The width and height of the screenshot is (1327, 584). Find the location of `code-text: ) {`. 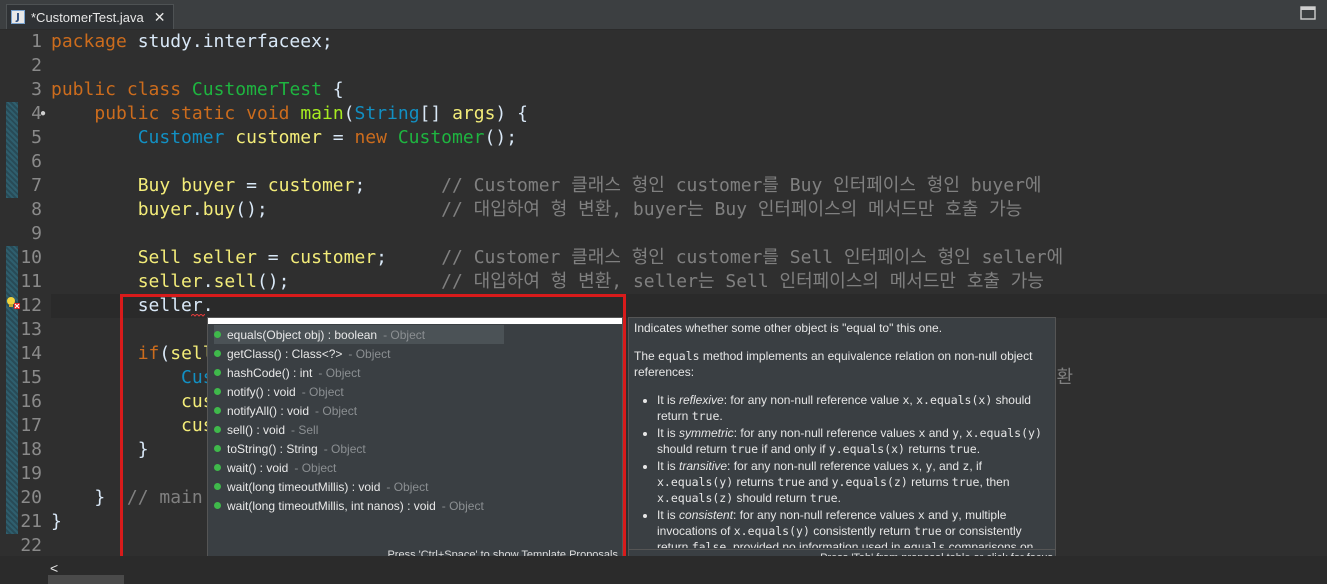

code-text: ) { is located at coordinates (511, 113).